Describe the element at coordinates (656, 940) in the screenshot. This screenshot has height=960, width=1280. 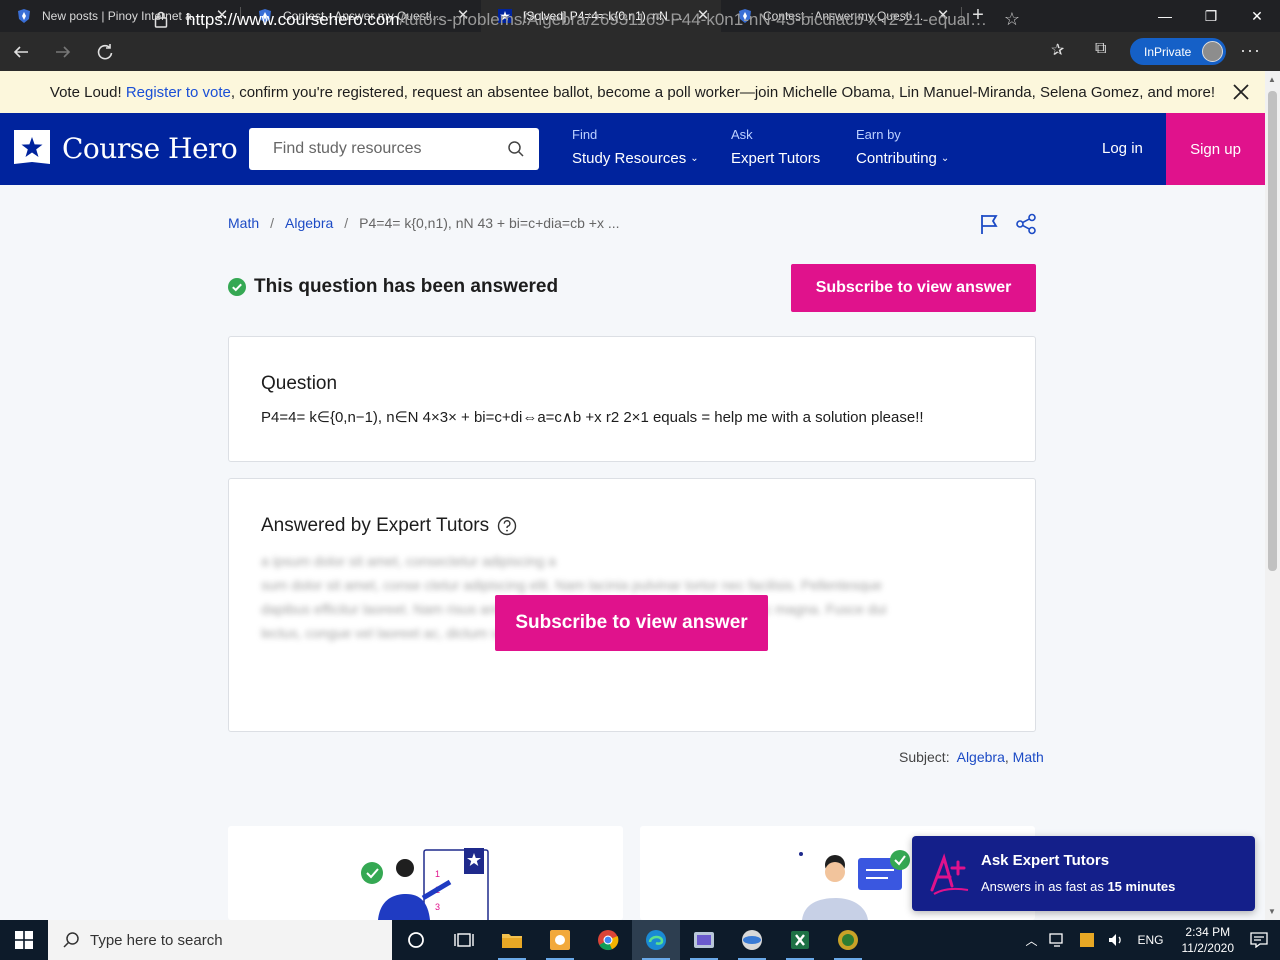
I see `edge-icon` at that location.